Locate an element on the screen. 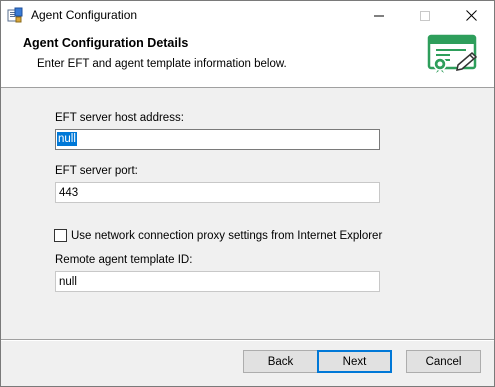 Image resolution: width=495 pixels, height=387 pixels. certificate-icon is located at coordinates (452, 53).